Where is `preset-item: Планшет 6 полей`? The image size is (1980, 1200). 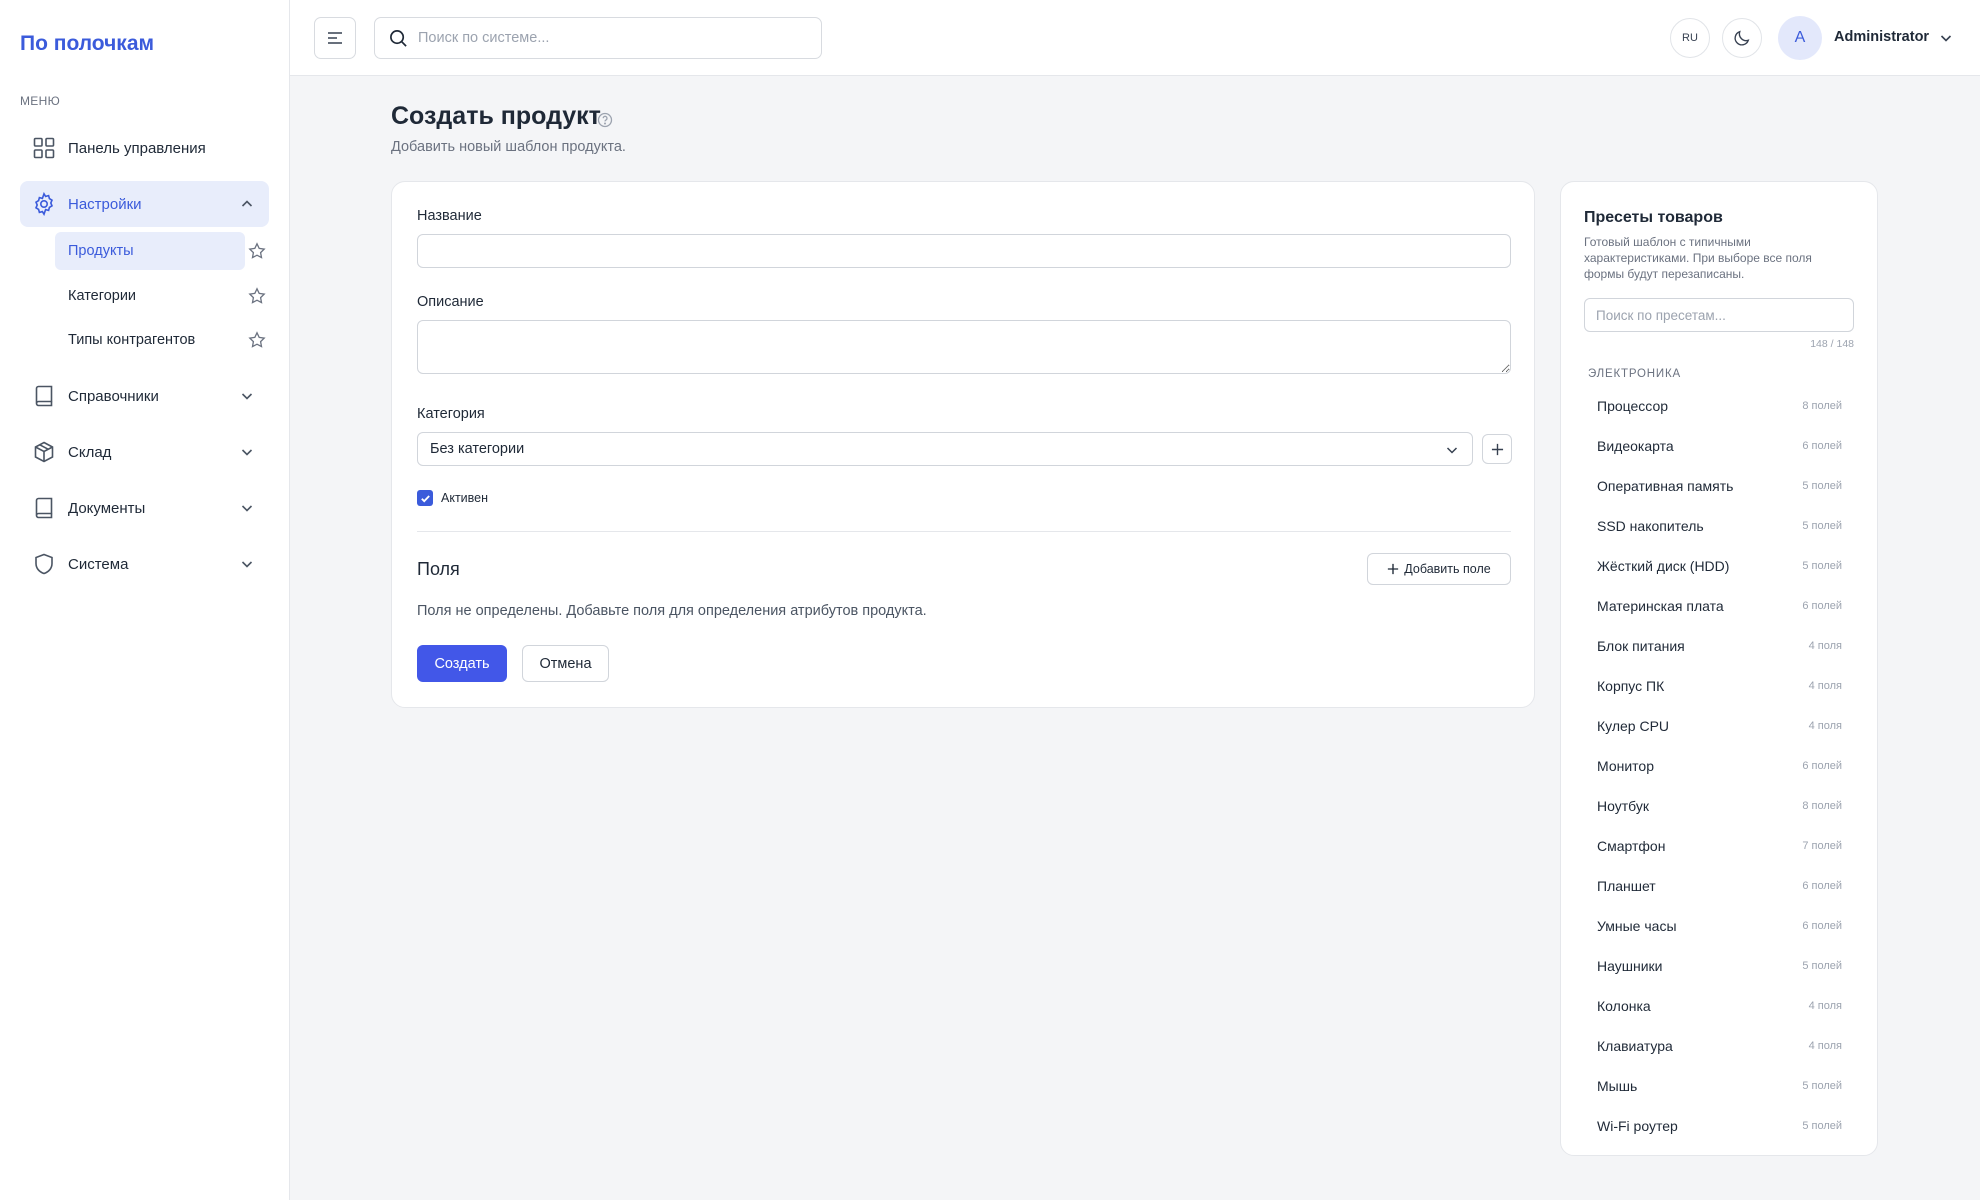 preset-item: Планшет 6 полей is located at coordinates (1719, 886).